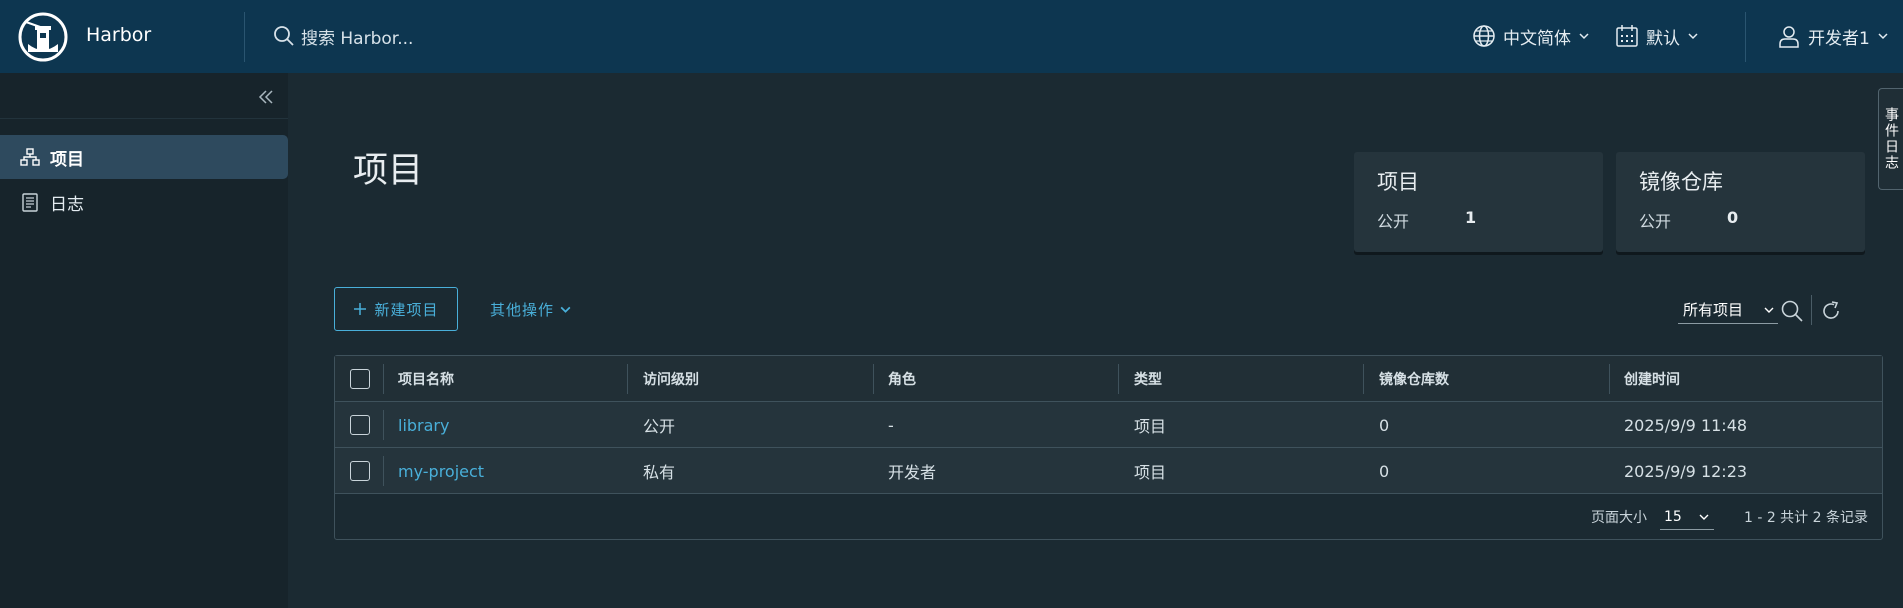  I want to click on globe-icon, so click(1484, 36).